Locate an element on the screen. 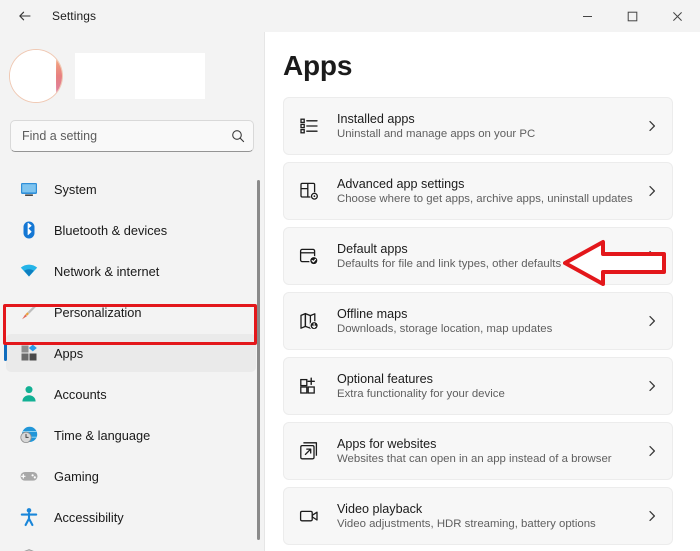  sidebar-item-label: Network & internet is located at coordinates (107, 271).